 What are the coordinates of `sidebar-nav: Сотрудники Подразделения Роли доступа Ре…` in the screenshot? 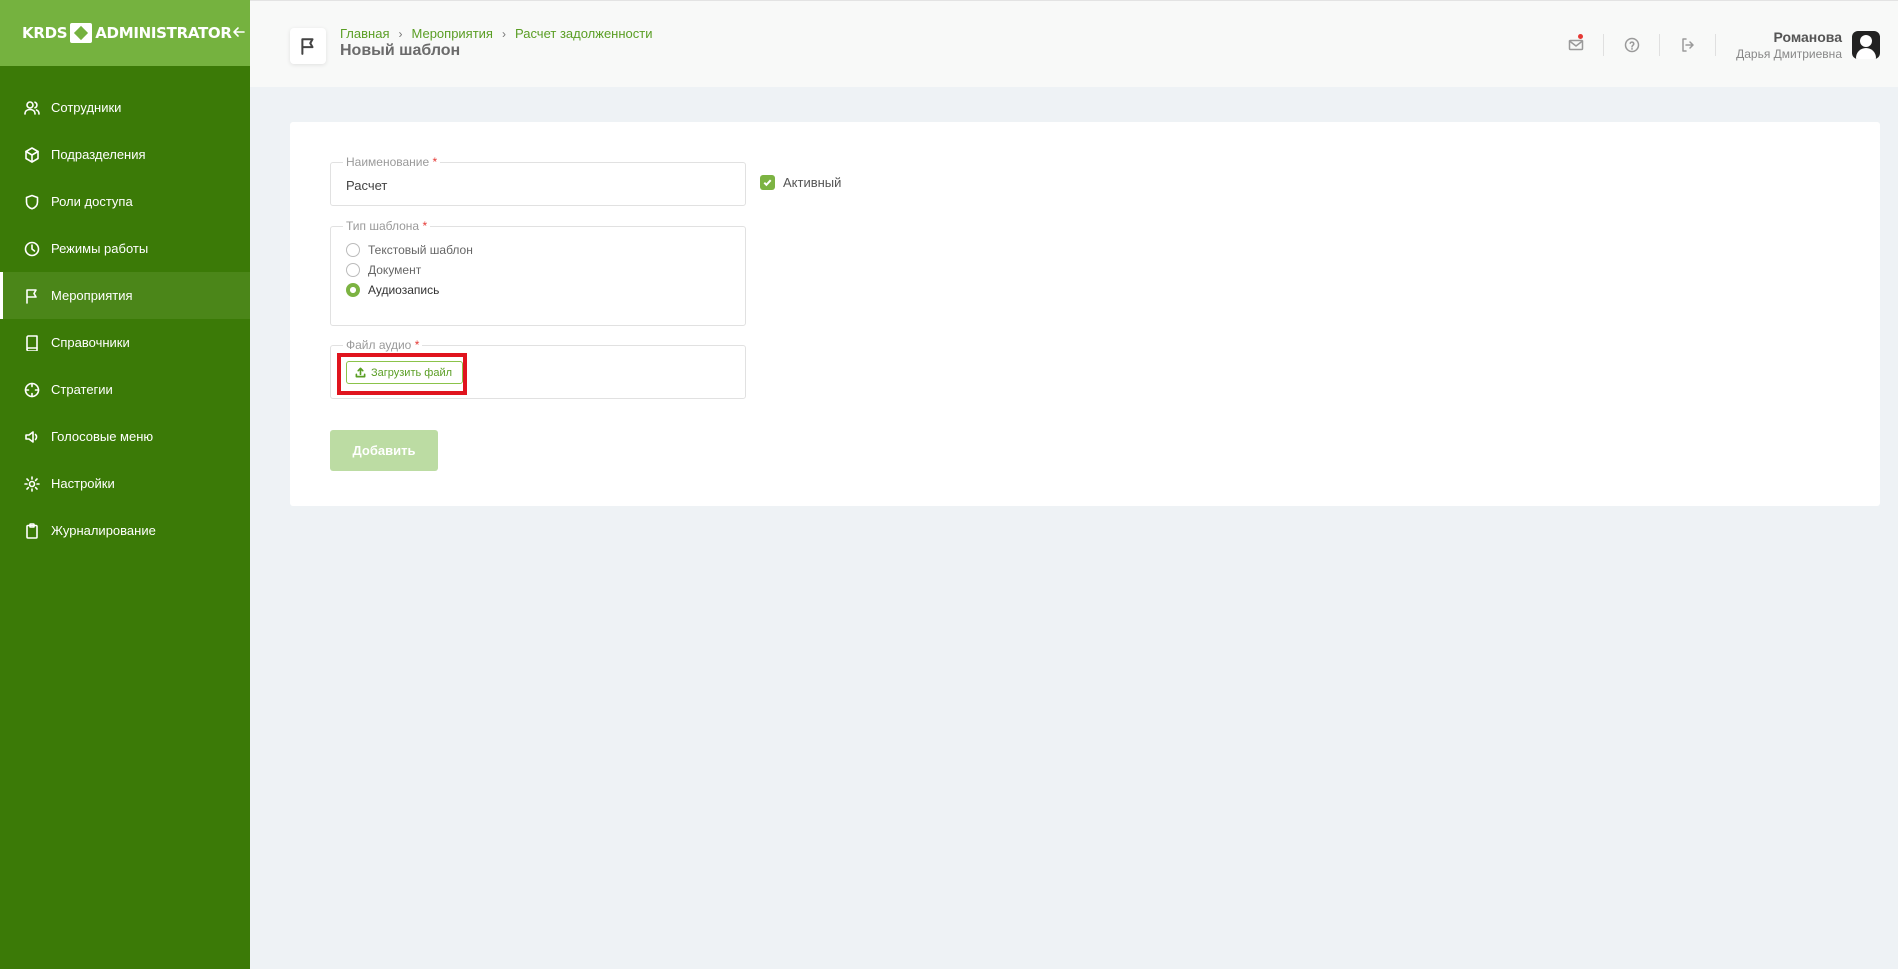 It's located at (125, 319).